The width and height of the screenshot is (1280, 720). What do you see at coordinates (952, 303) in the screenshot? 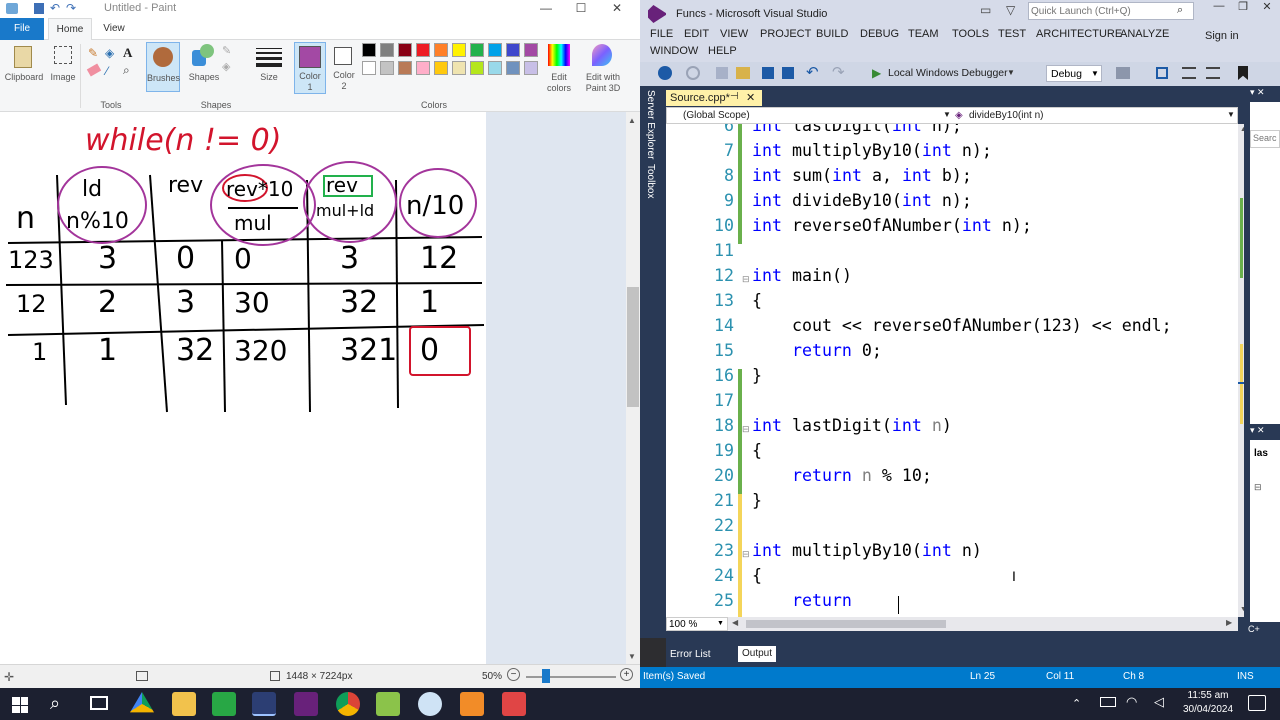
I see `code-line: 13 {` at bounding box center [952, 303].